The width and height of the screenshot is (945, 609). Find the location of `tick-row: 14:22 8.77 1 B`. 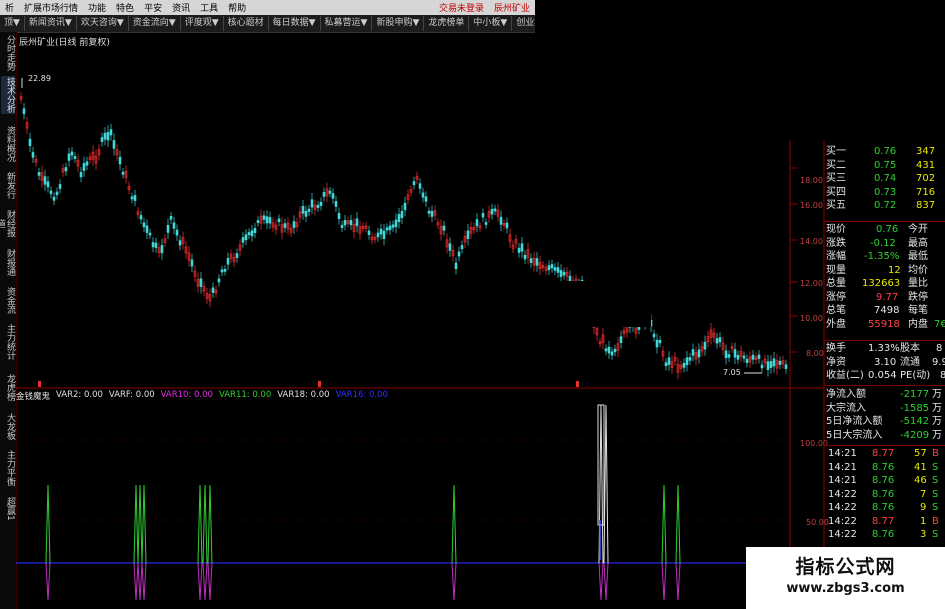

tick-row: 14:22 8.77 1 B is located at coordinates (883, 521).